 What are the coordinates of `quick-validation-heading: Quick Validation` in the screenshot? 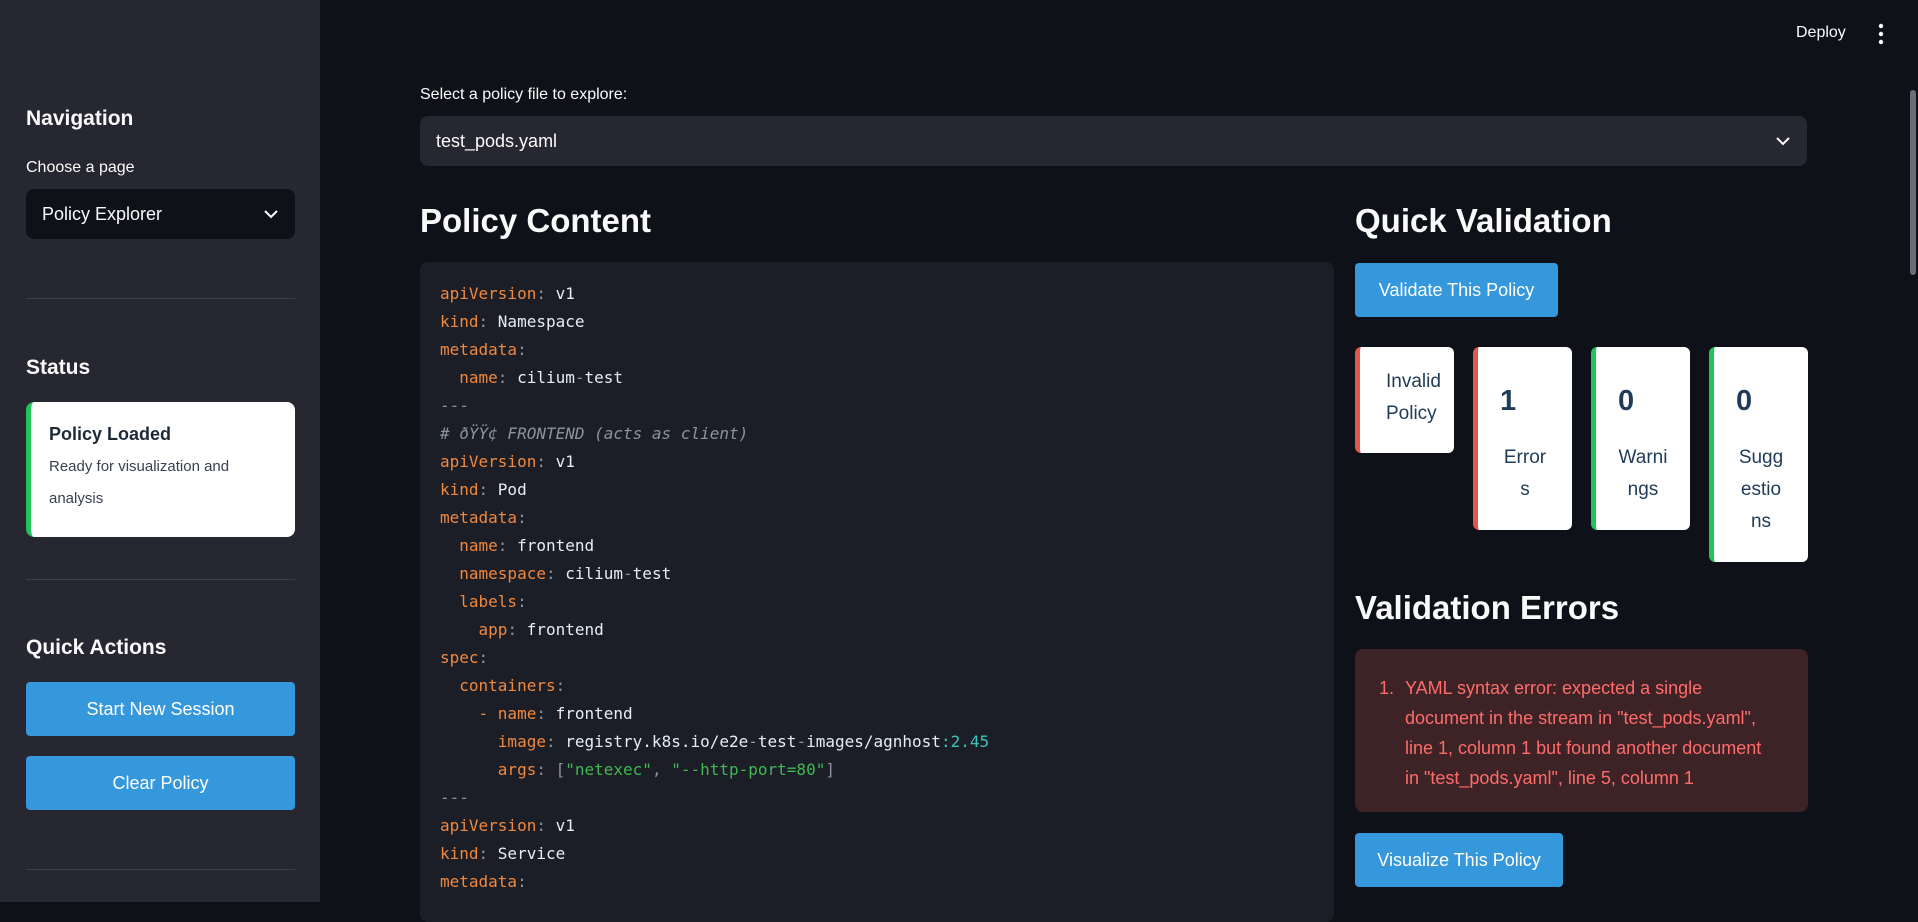 It's located at (1483, 220).